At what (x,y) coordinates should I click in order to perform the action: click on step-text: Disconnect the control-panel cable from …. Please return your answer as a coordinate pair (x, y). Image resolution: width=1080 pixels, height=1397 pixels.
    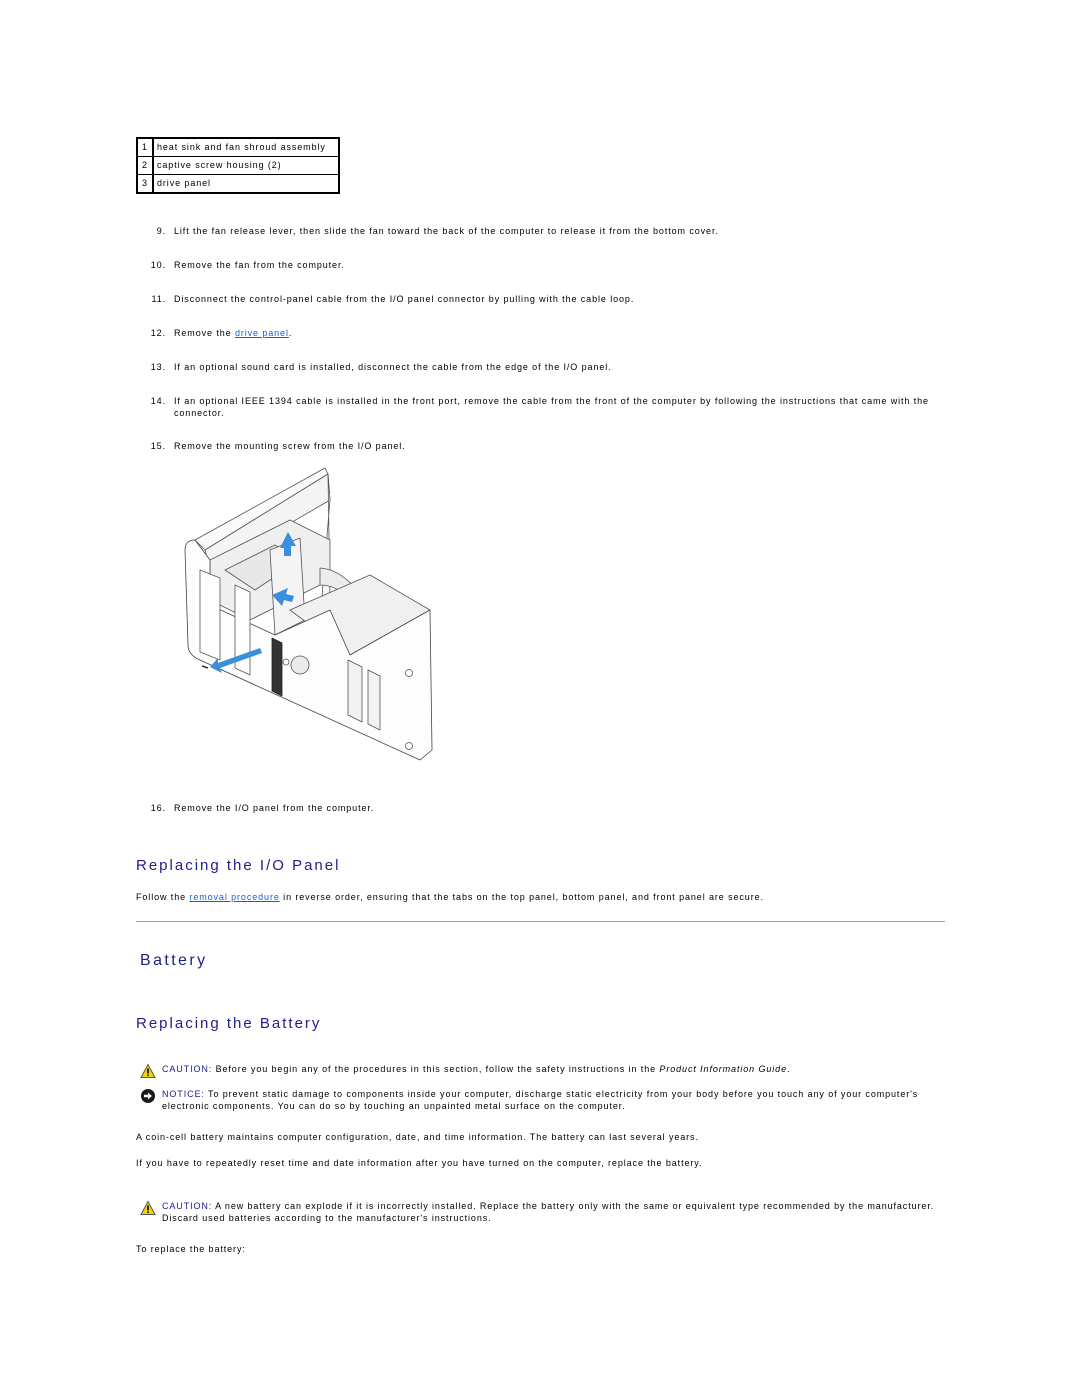
    Looking at the image, I should click on (404, 299).